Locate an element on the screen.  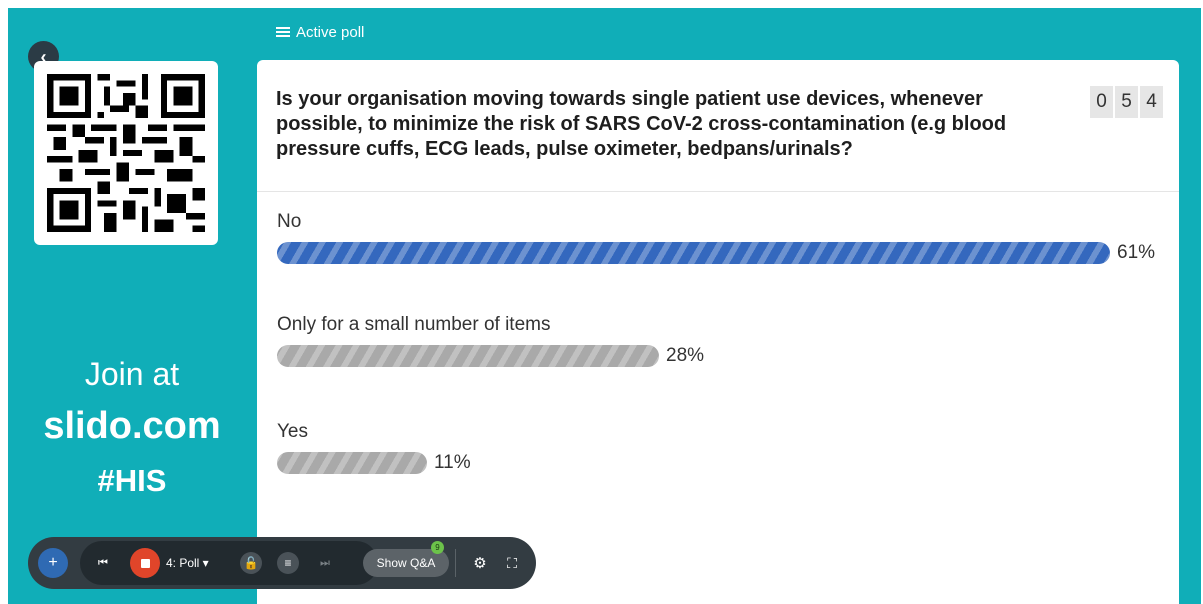
qr-code-image is located at coordinates (126, 153).